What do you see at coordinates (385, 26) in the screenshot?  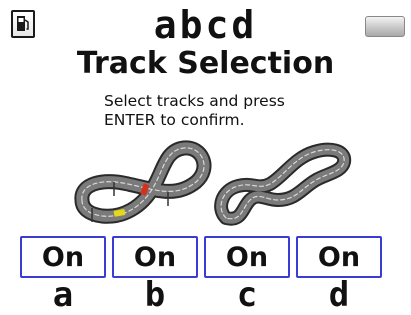 I see `battery-icon` at bounding box center [385, 26].